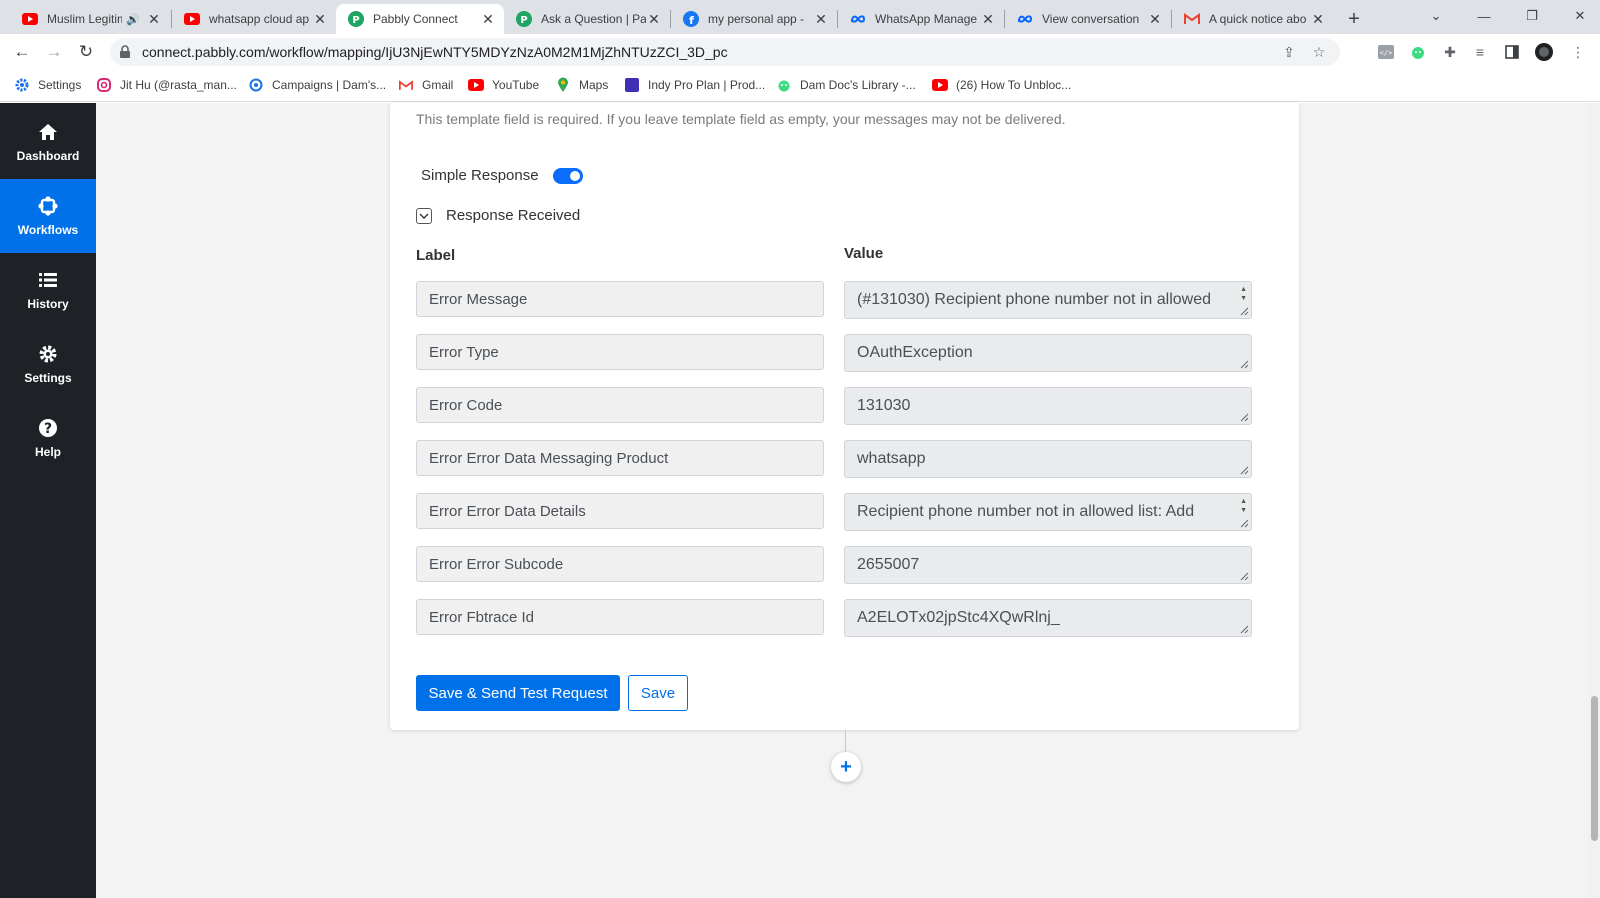  Describe the element at coordinates (1386, 52) in the screenshot. I see `devtools-extension-icon: </>` at that location.